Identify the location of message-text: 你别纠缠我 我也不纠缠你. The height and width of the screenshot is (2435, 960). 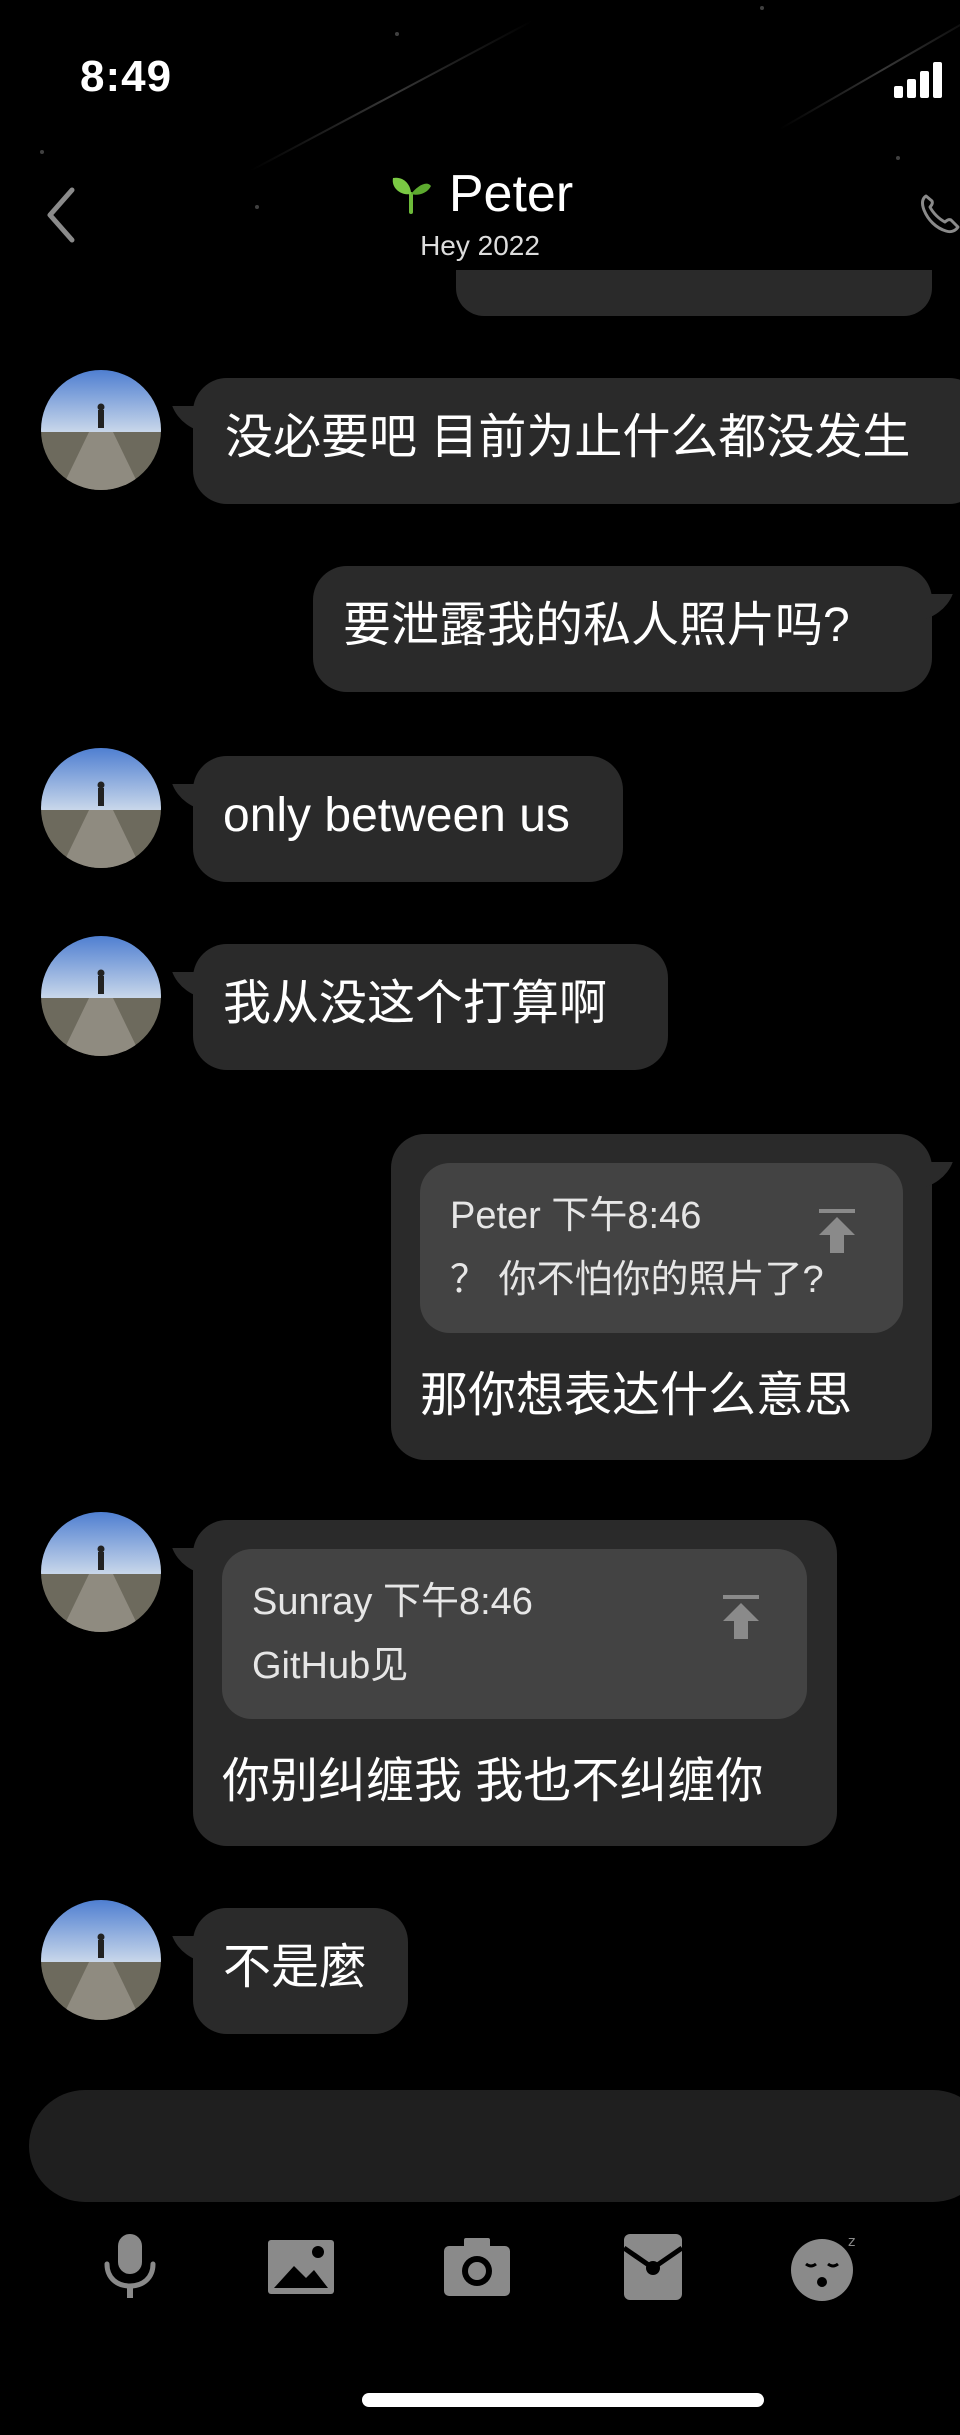
(493, 1781).